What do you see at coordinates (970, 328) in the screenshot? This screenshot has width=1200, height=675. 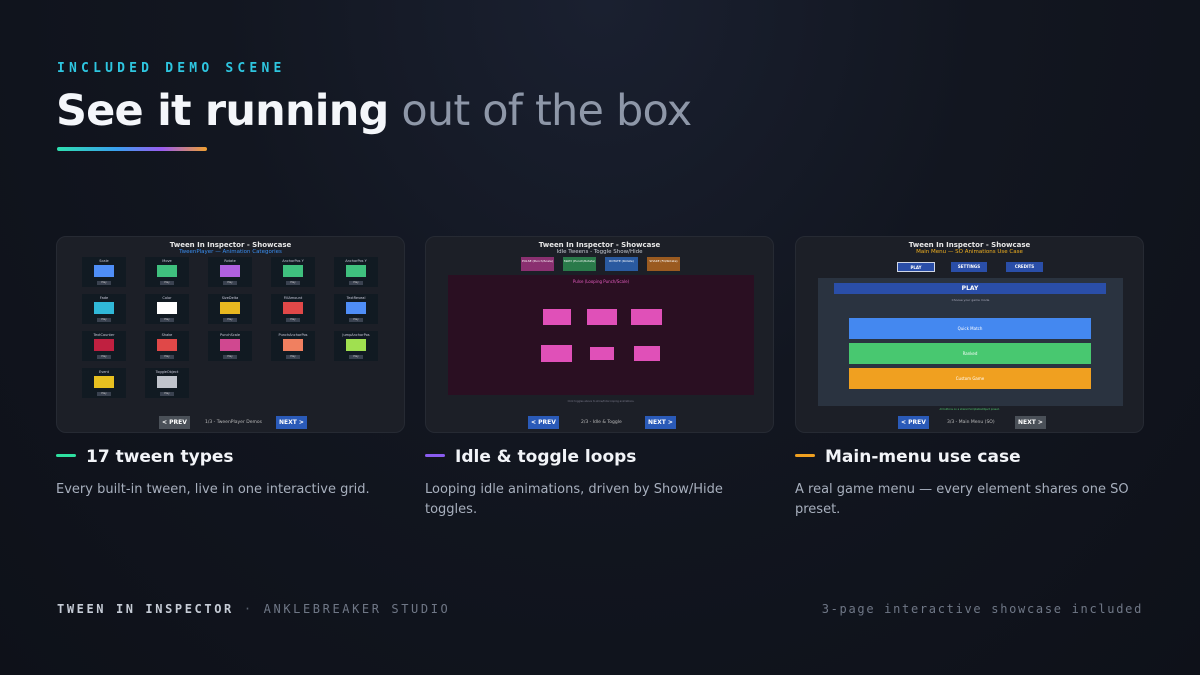 I see `menu-button: Quick Match` at bounding box center [970, 328].